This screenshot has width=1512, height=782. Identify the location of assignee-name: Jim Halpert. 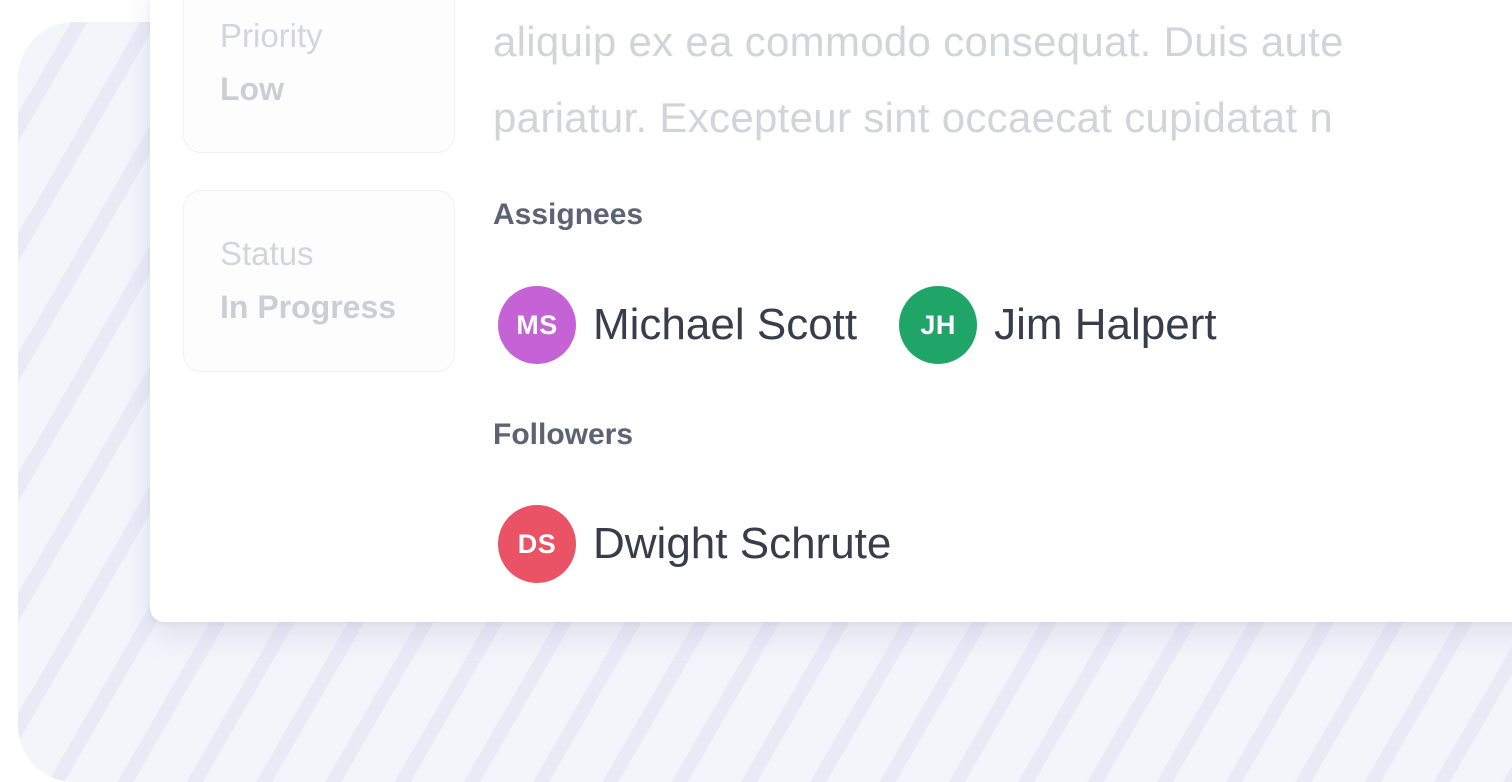
(1105, 324).